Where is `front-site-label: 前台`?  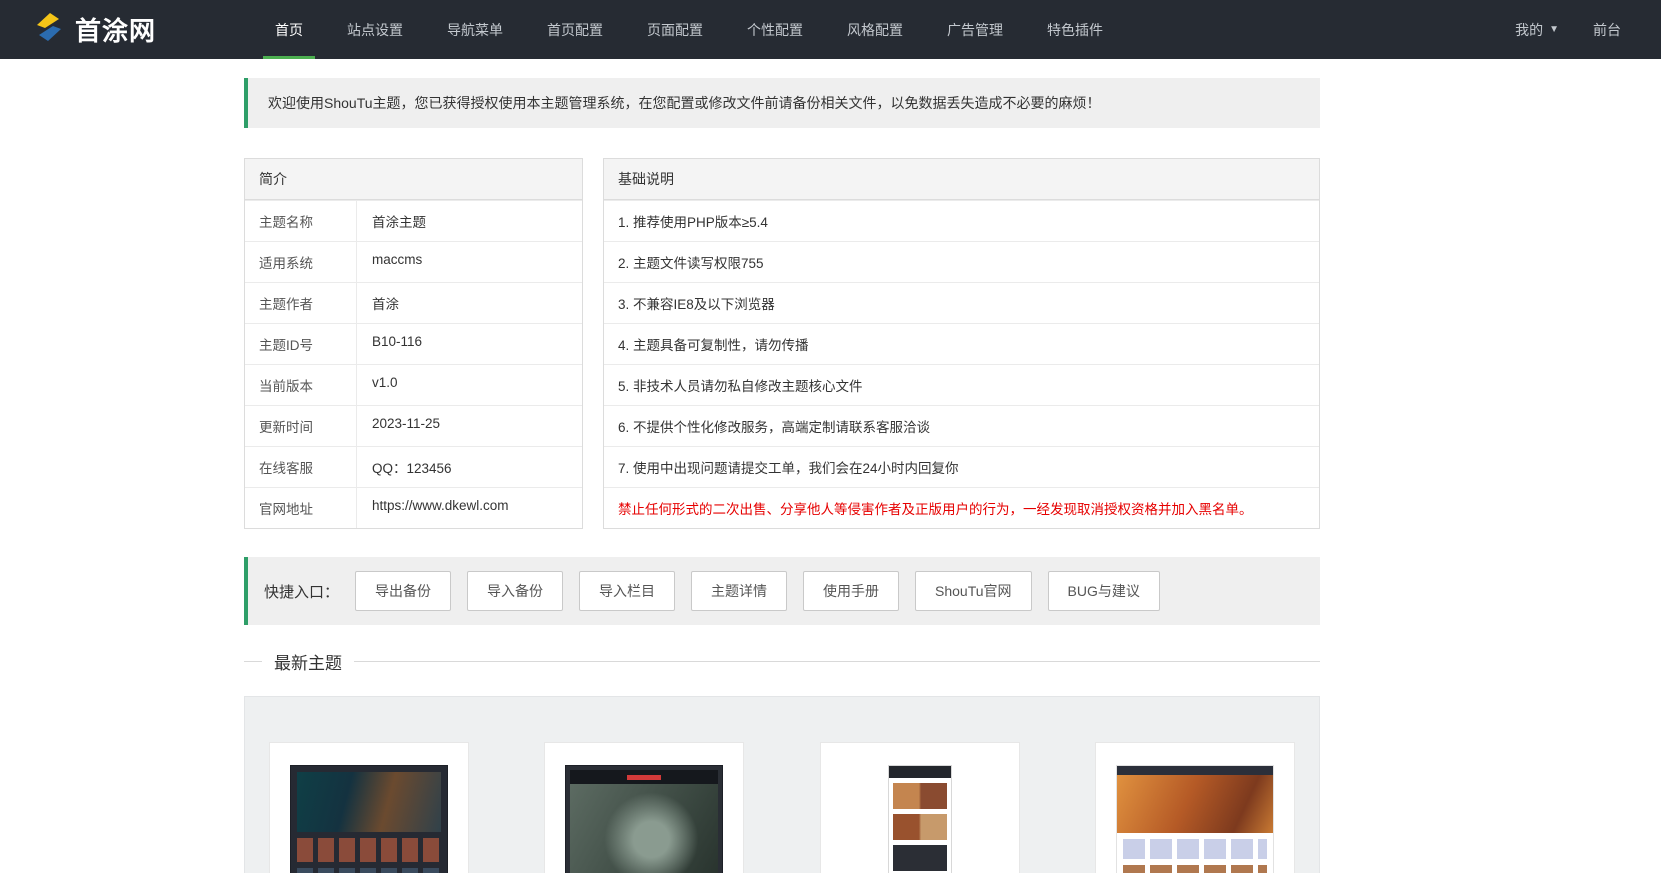 front-site-label: 前台 is located at coordinates (1607, 29).